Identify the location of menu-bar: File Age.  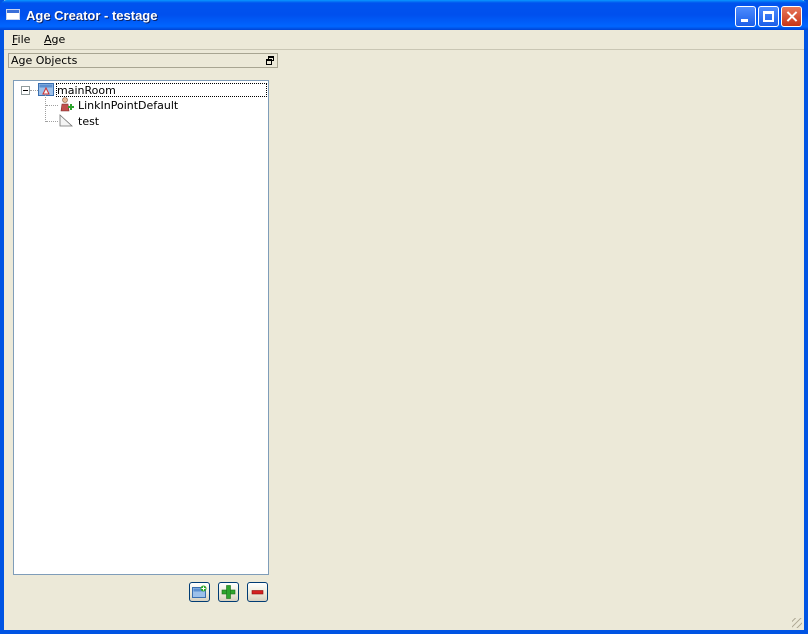
(404, 40).